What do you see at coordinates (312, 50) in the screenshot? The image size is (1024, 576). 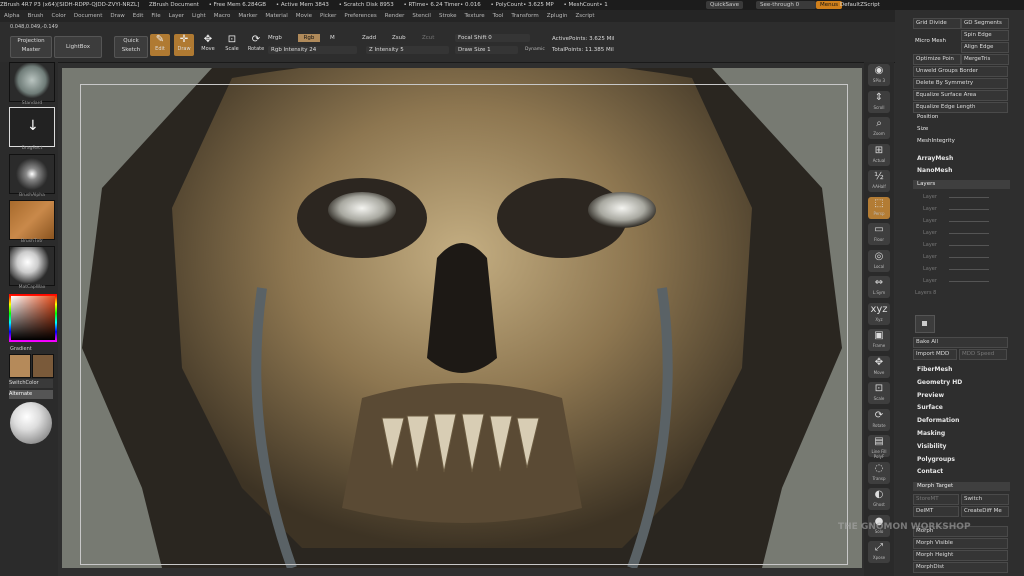 I see `rgb-intensity-slider: Rgb Intensity 24` at bounding box center [312, 50].